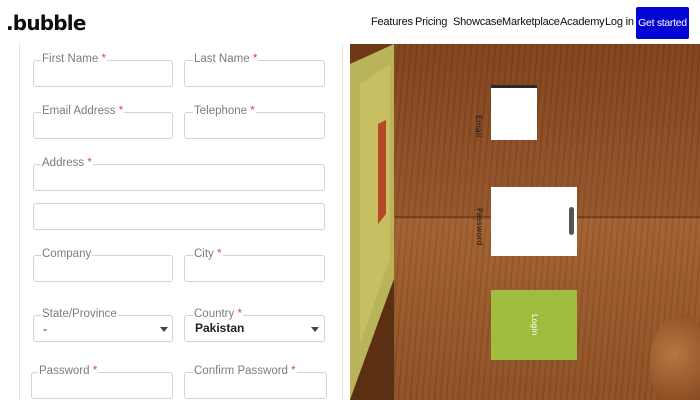 Image resolution: width=700 pixels, height=400 pixels. I want to click on scene-email-field, so click(514, 112).